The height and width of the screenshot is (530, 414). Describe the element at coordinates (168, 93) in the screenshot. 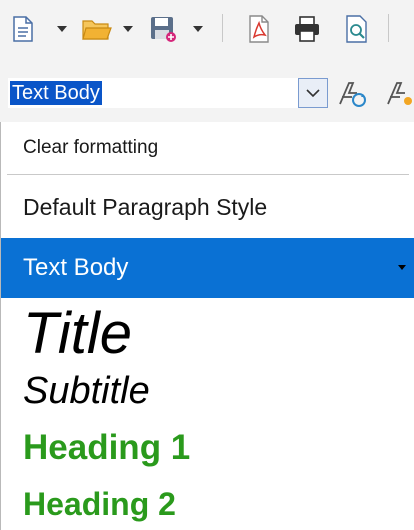

I see `paragraph-style-combo: Text Body` at that location.